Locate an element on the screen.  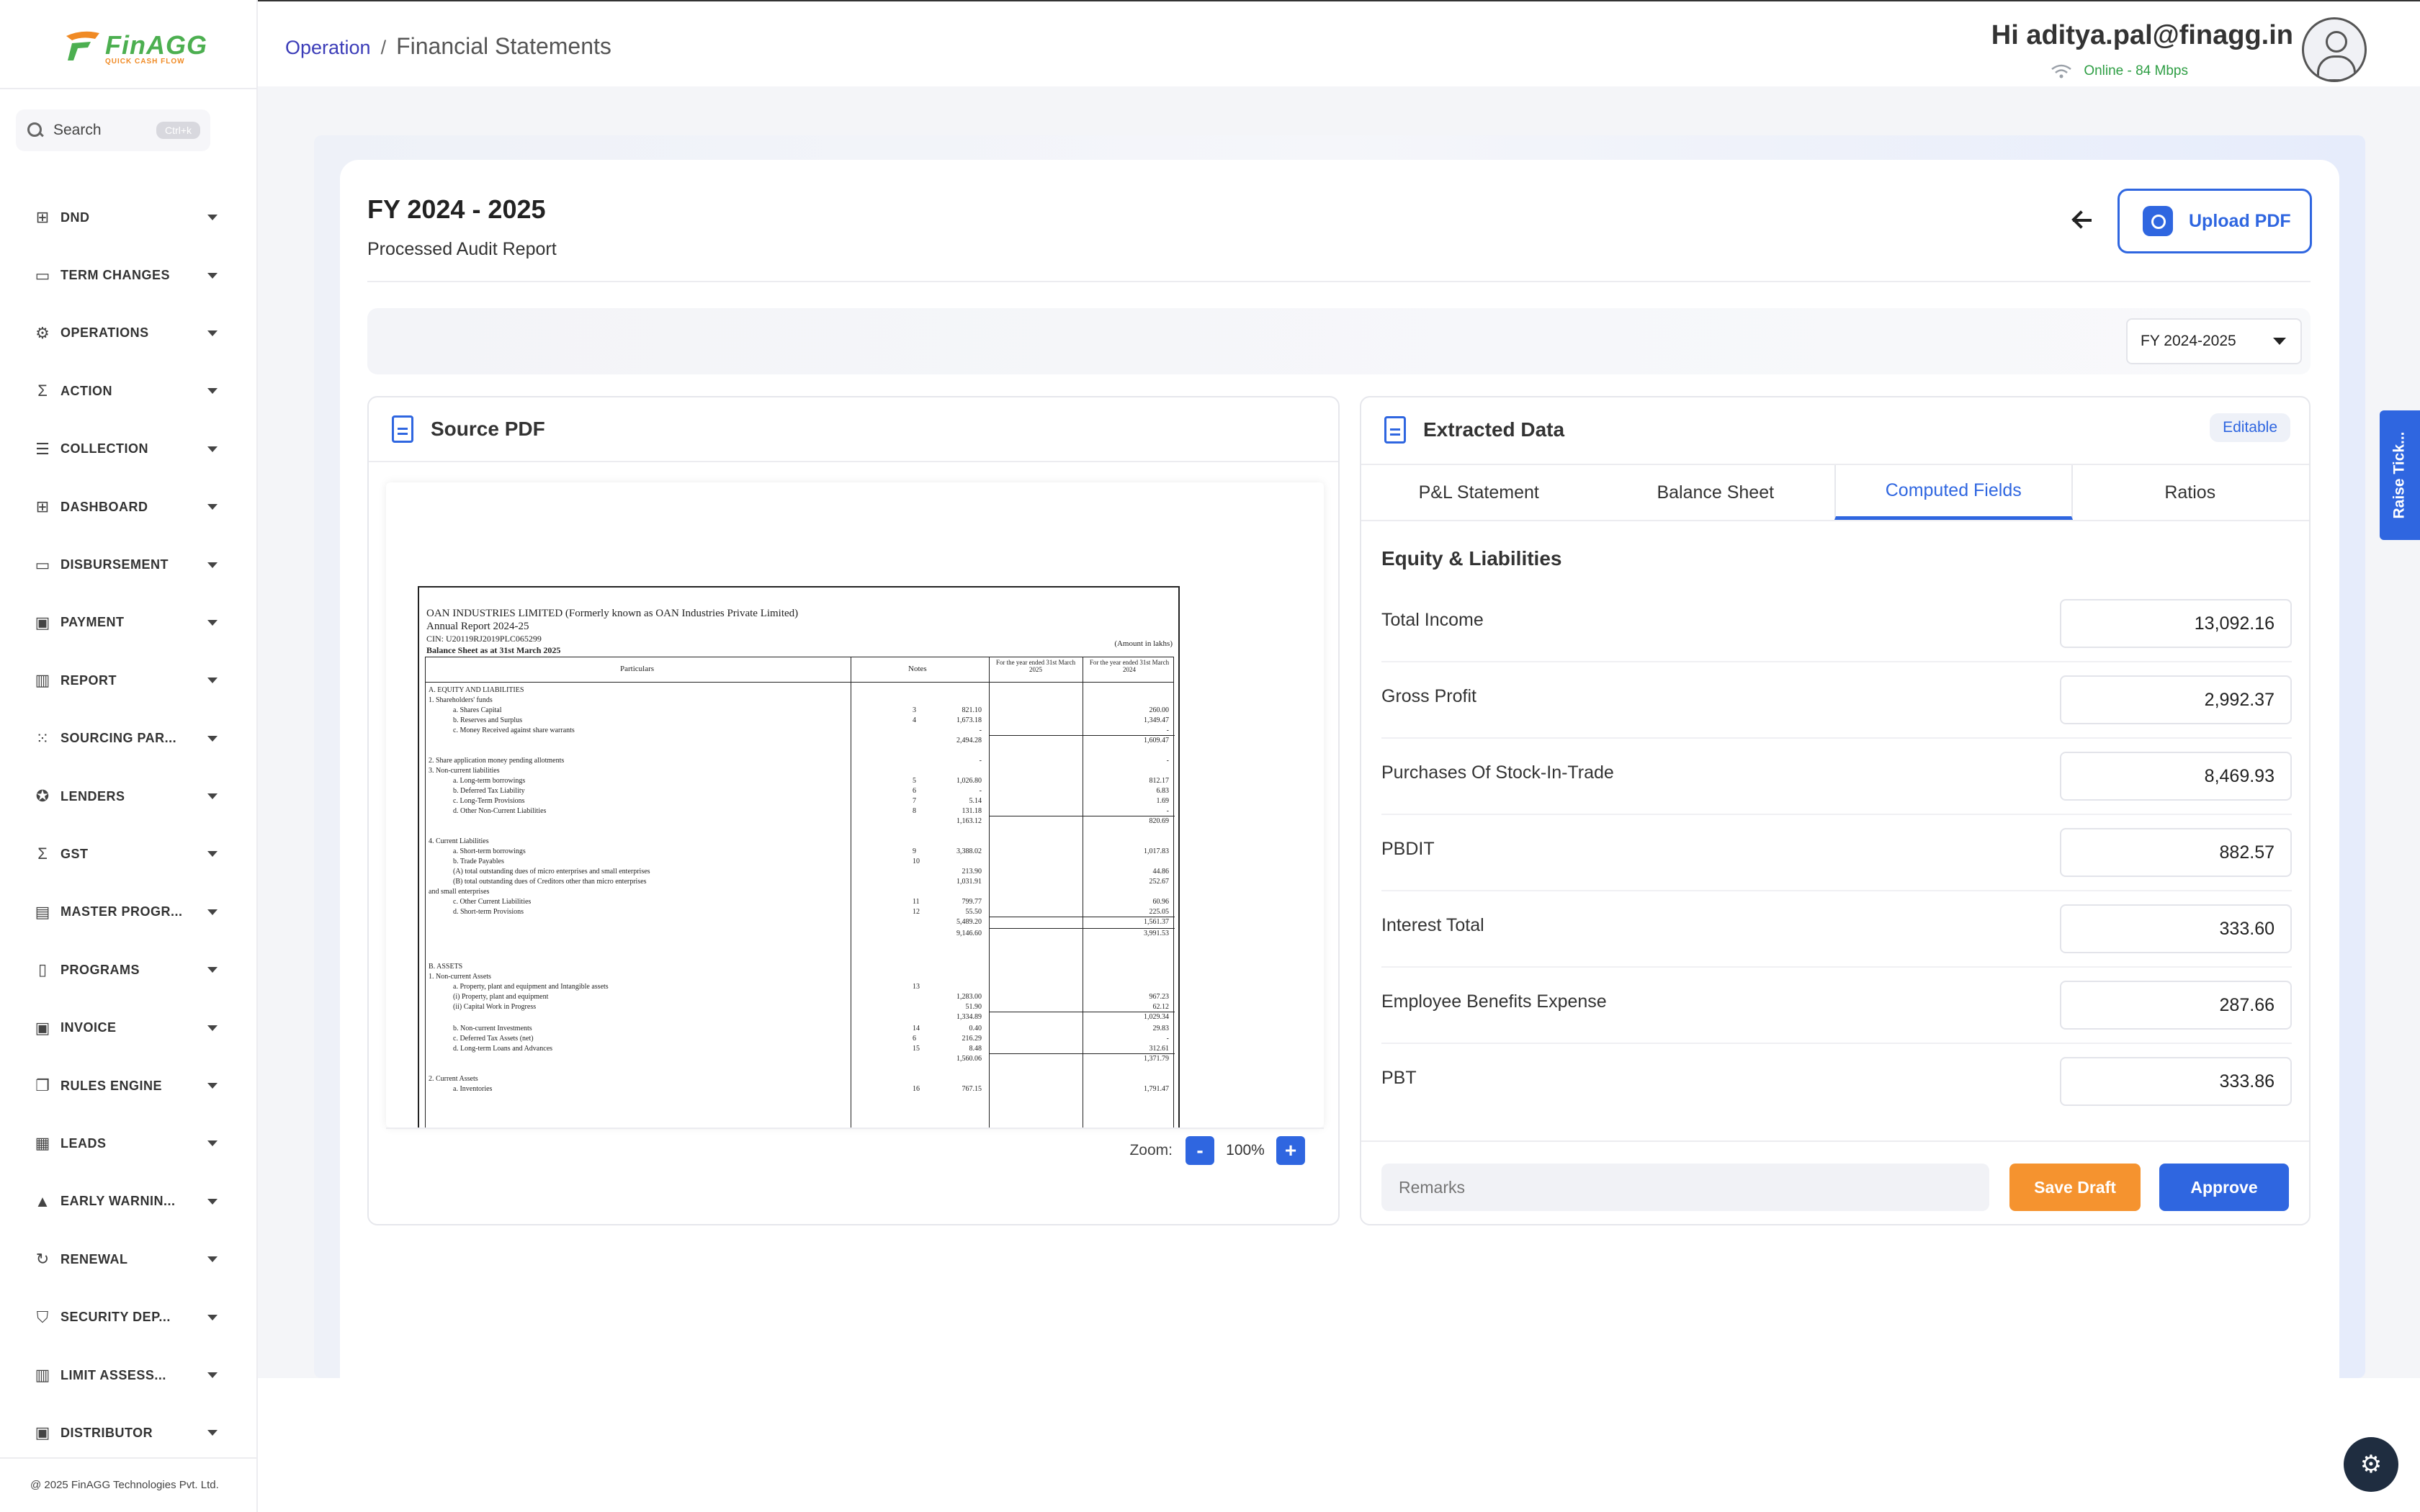
chart-icon: ▥ is located at coordinates (42, 680).